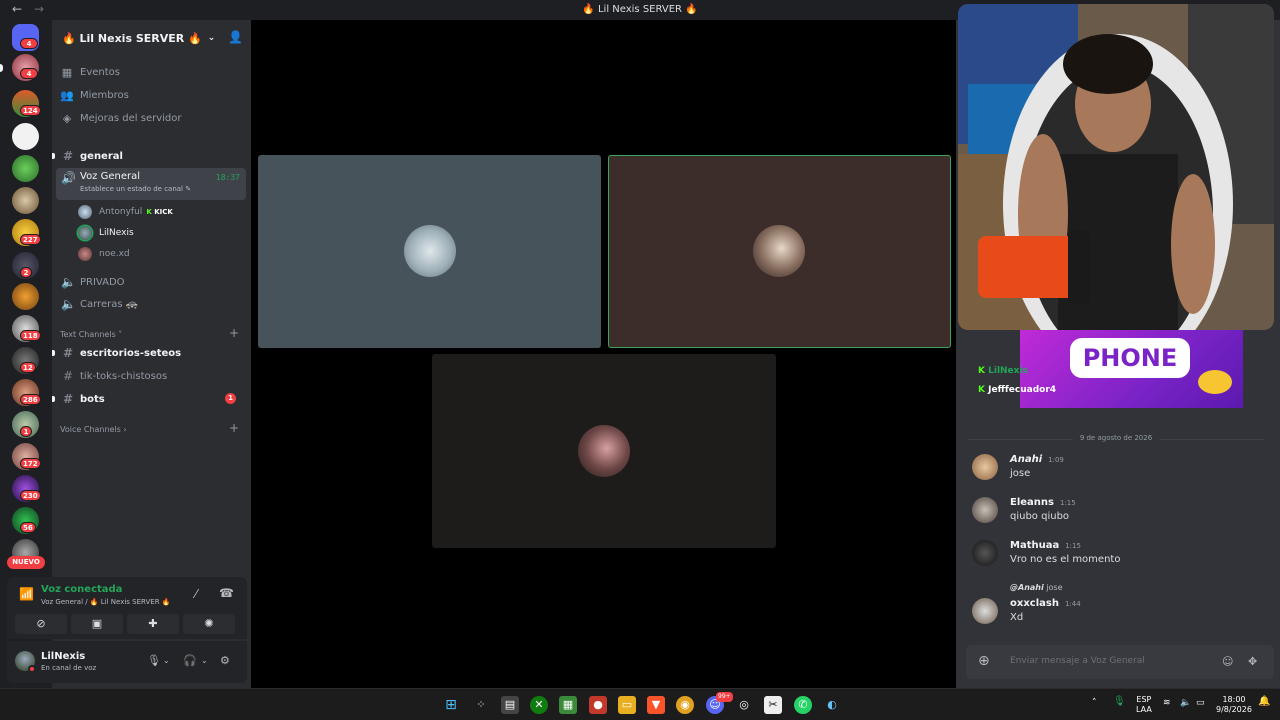 The height and width of the screenshot is (720, 1280). Describe the element at coordinates (1200, 703) in the screenshot. I see `battery-icon: ▭` at that location.